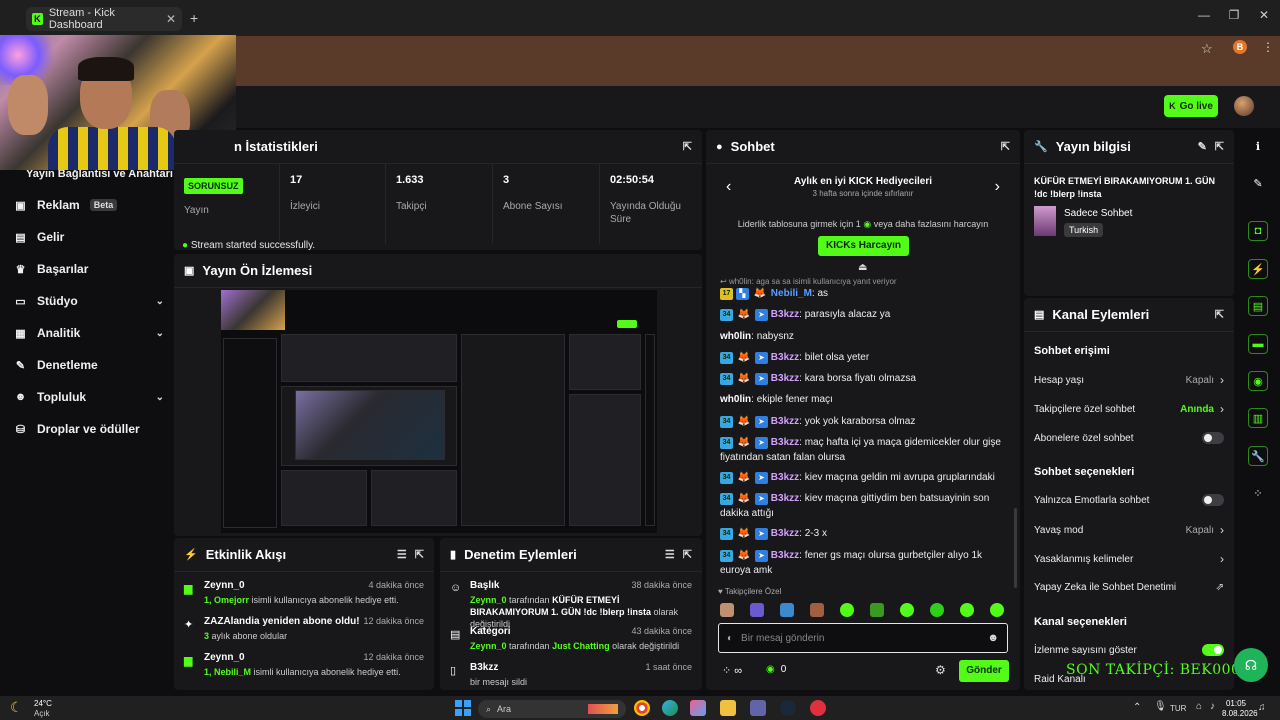  I want to click on network-icon: ⌂, so click(1199, 706).